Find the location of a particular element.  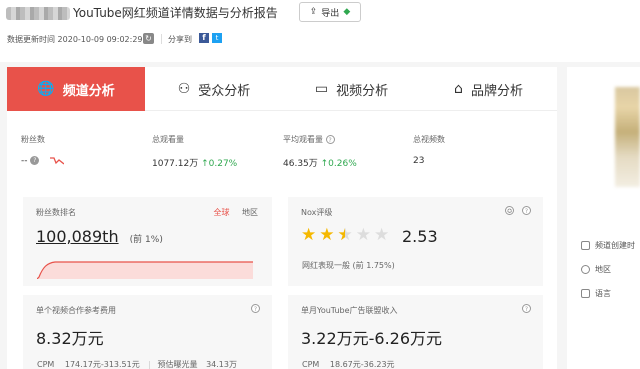

adsense-income-value: 3.22万元-6.26万元 is located at coordinates (372, 338).